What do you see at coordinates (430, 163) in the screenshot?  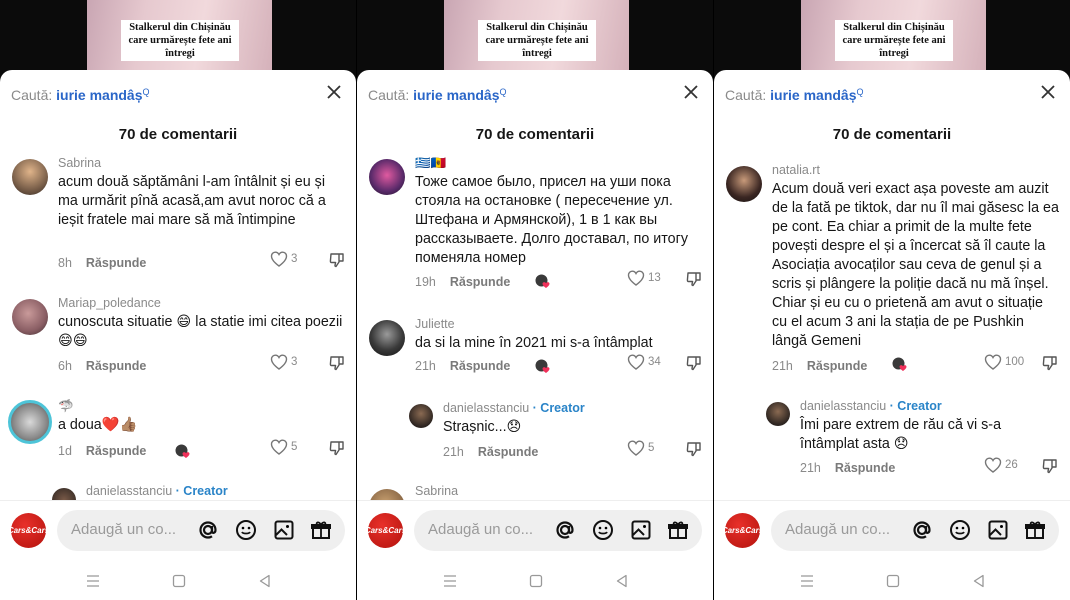 I see `comment-username: 🇬🇷🇲🇩` at bounding box center [430, 163].